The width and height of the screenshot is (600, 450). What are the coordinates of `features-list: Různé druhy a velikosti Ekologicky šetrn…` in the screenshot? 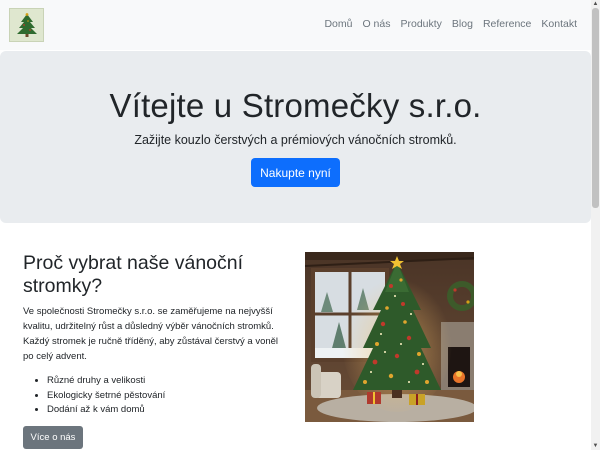 It's located at (167, 396).